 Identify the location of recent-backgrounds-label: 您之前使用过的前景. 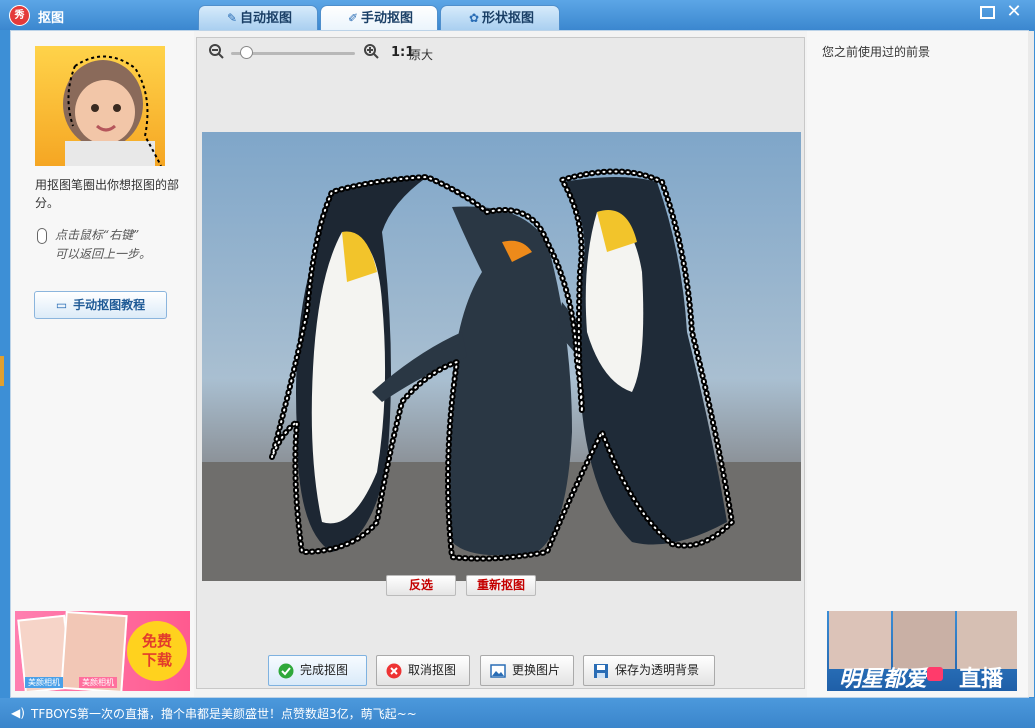
(876, 52).